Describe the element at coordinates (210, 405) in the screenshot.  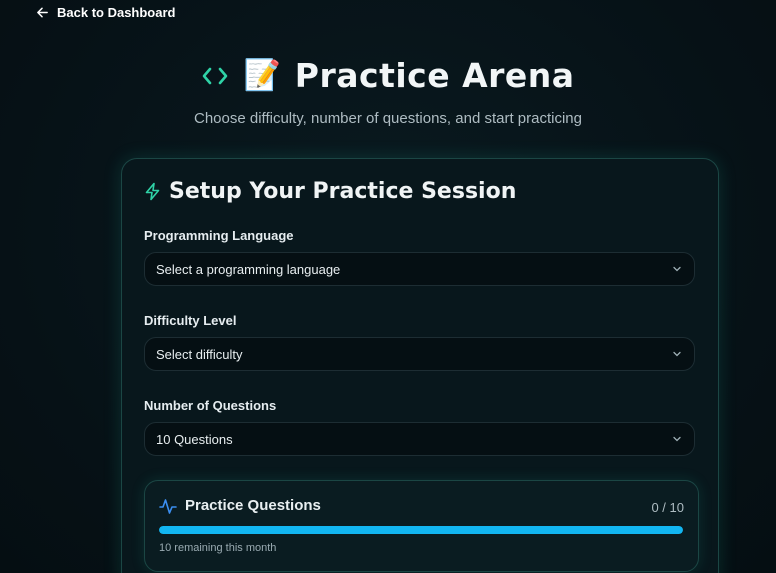
I see `questions-label: Number of Questions` at that location.